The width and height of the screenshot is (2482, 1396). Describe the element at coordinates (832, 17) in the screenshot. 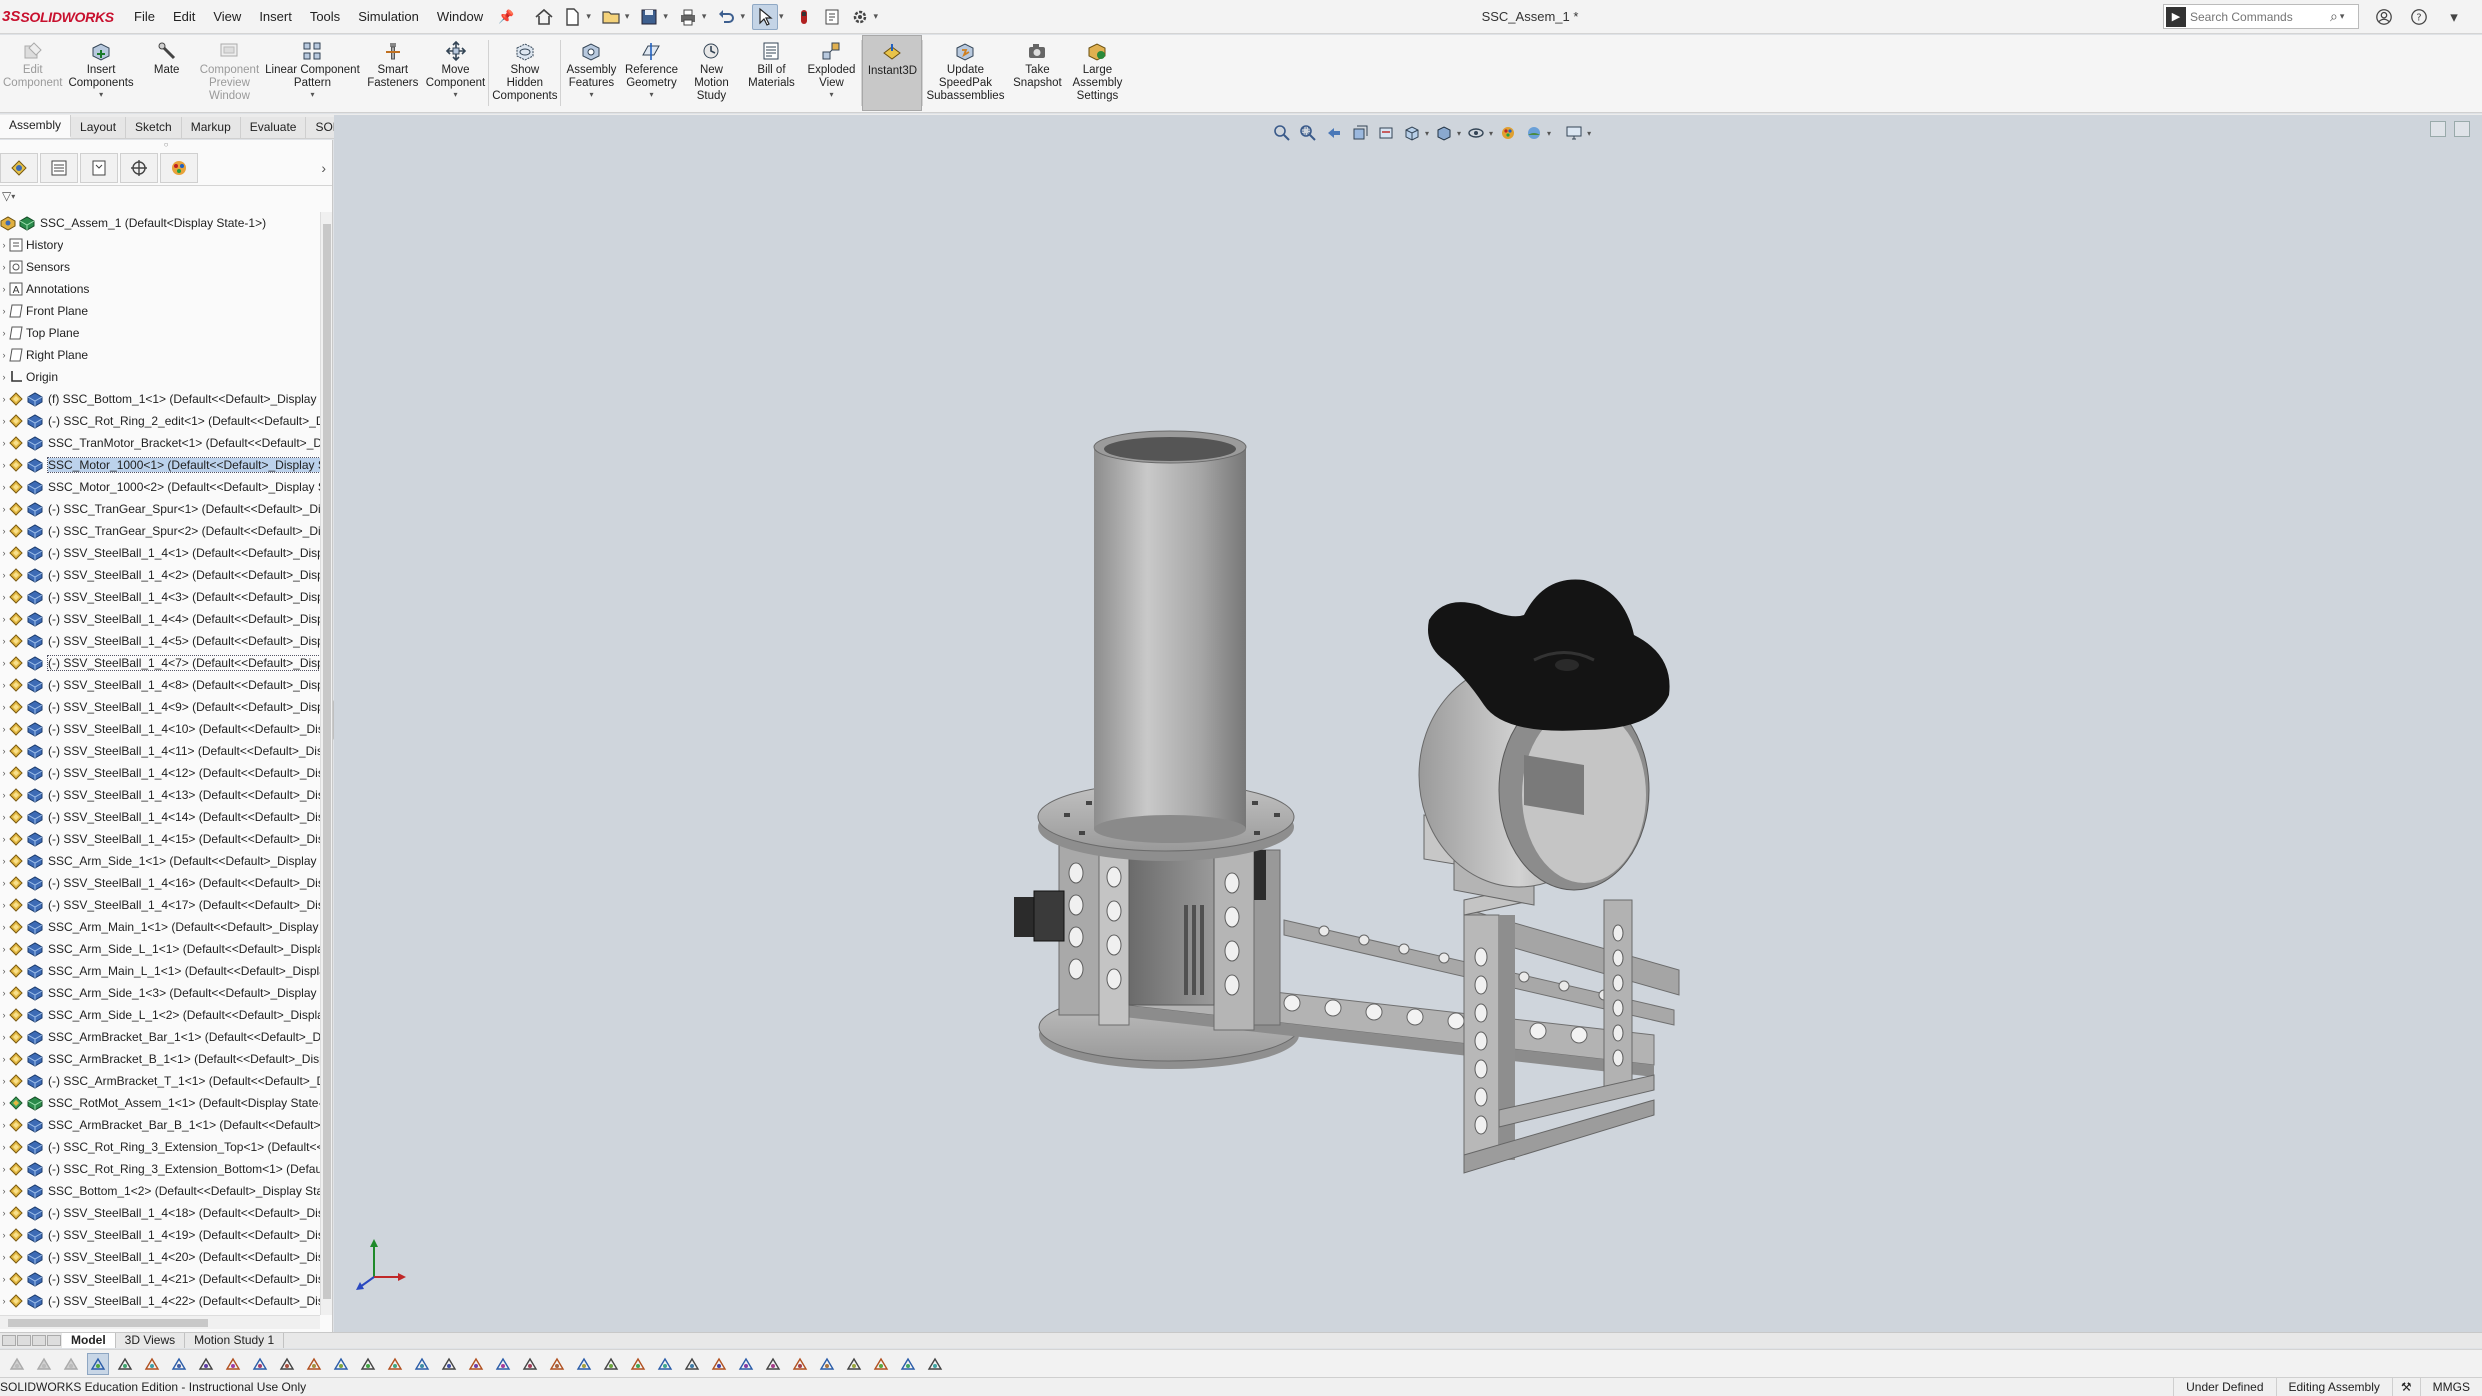

I see `file-properties-icon` at that location.